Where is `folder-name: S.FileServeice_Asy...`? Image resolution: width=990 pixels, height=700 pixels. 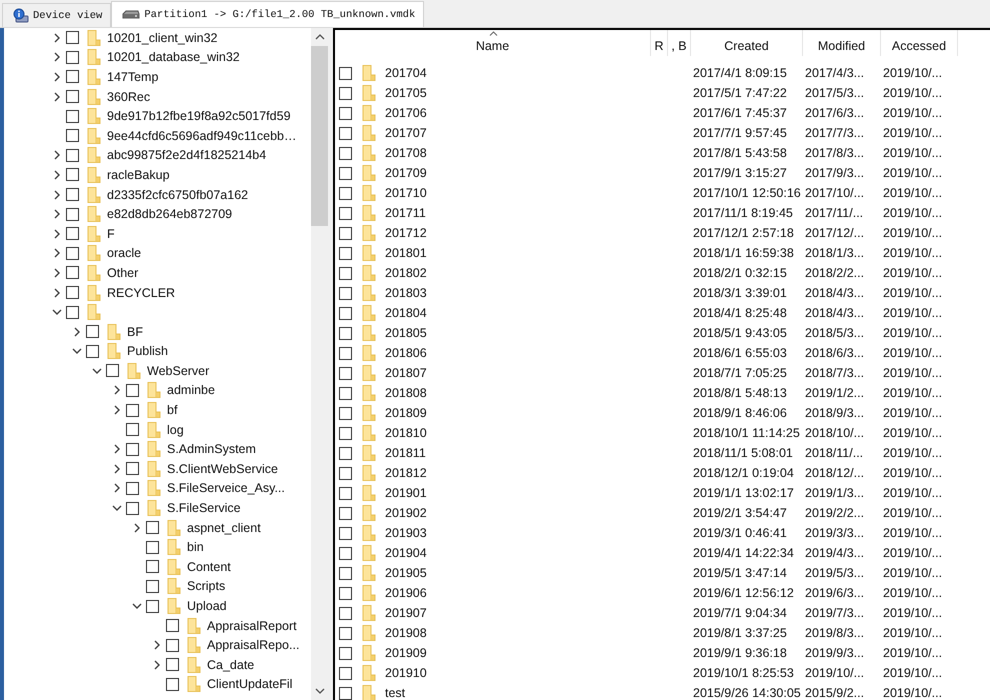 folder-name: S.FileServeice_Asy... is located at coordinates (226, 488).